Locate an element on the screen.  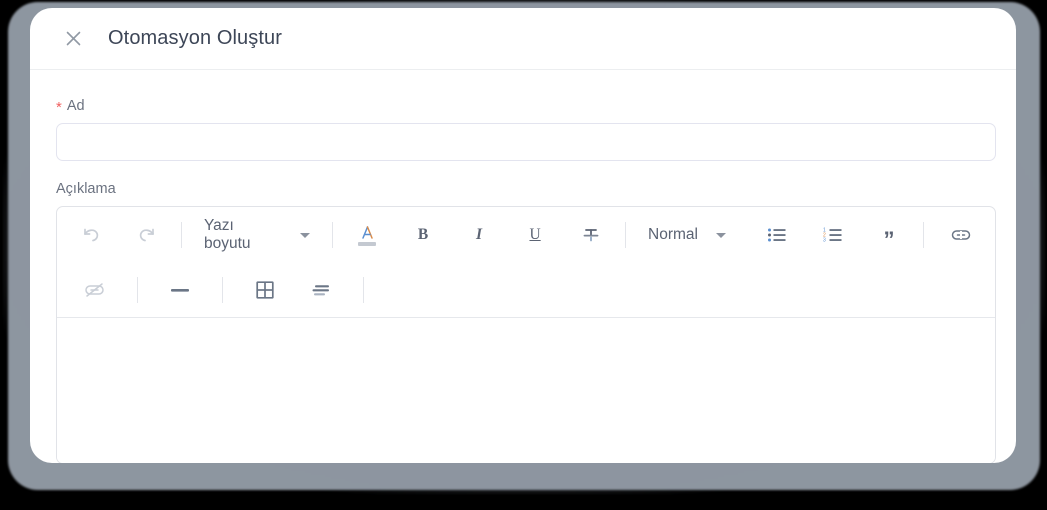
editor-toolbar-row-1: Yazı boyutu B I U Normal 1 2 3 ” is located at coordinates (526, 235).